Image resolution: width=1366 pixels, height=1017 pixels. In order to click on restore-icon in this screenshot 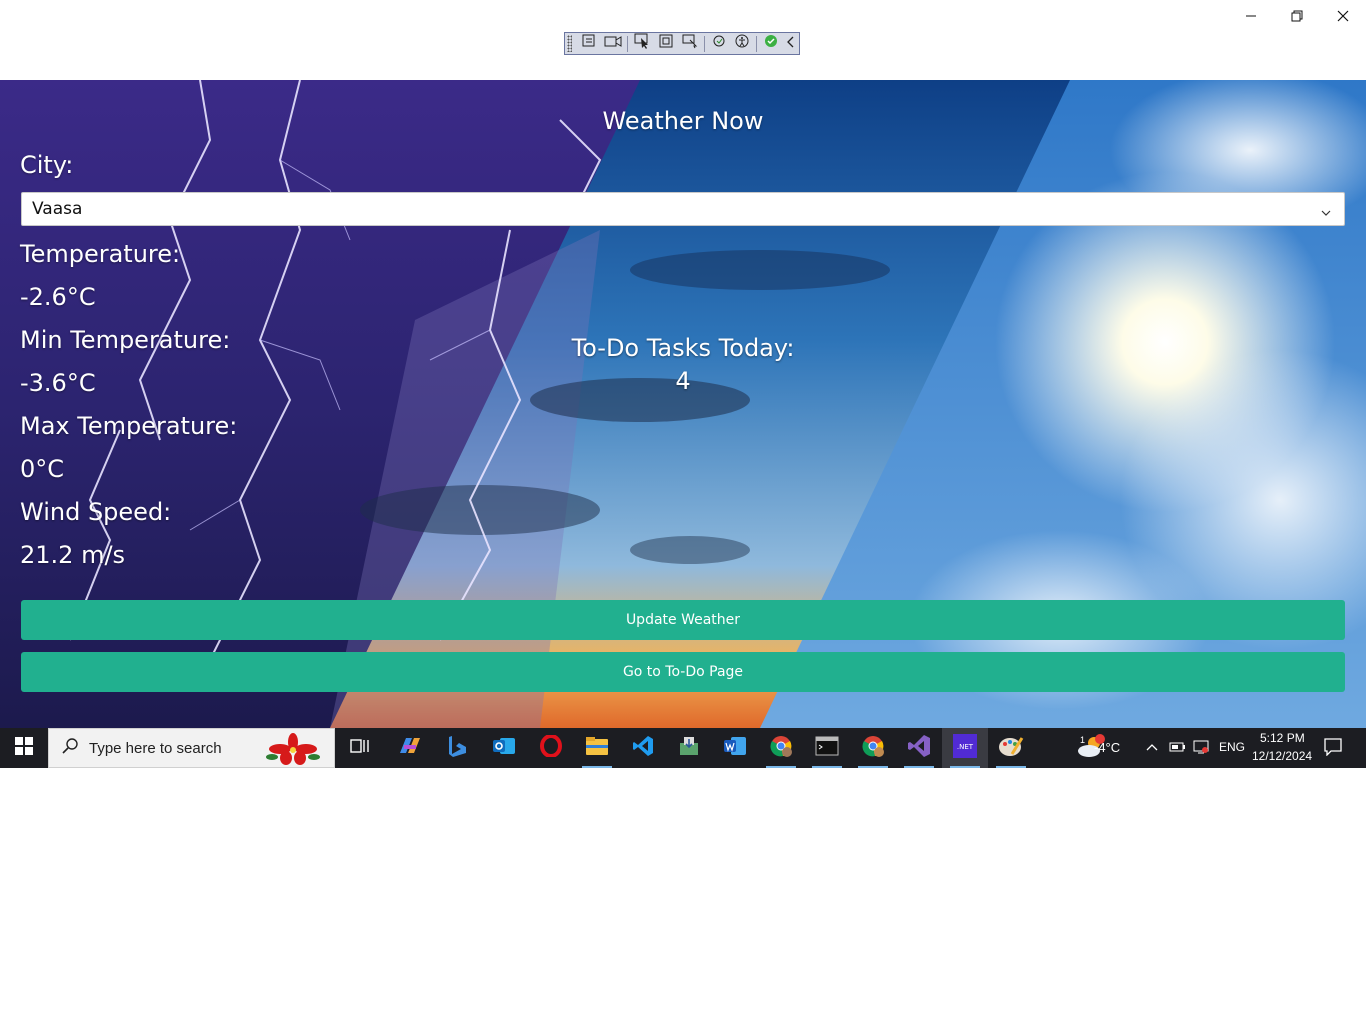, I will do `click(1297, 16)`.